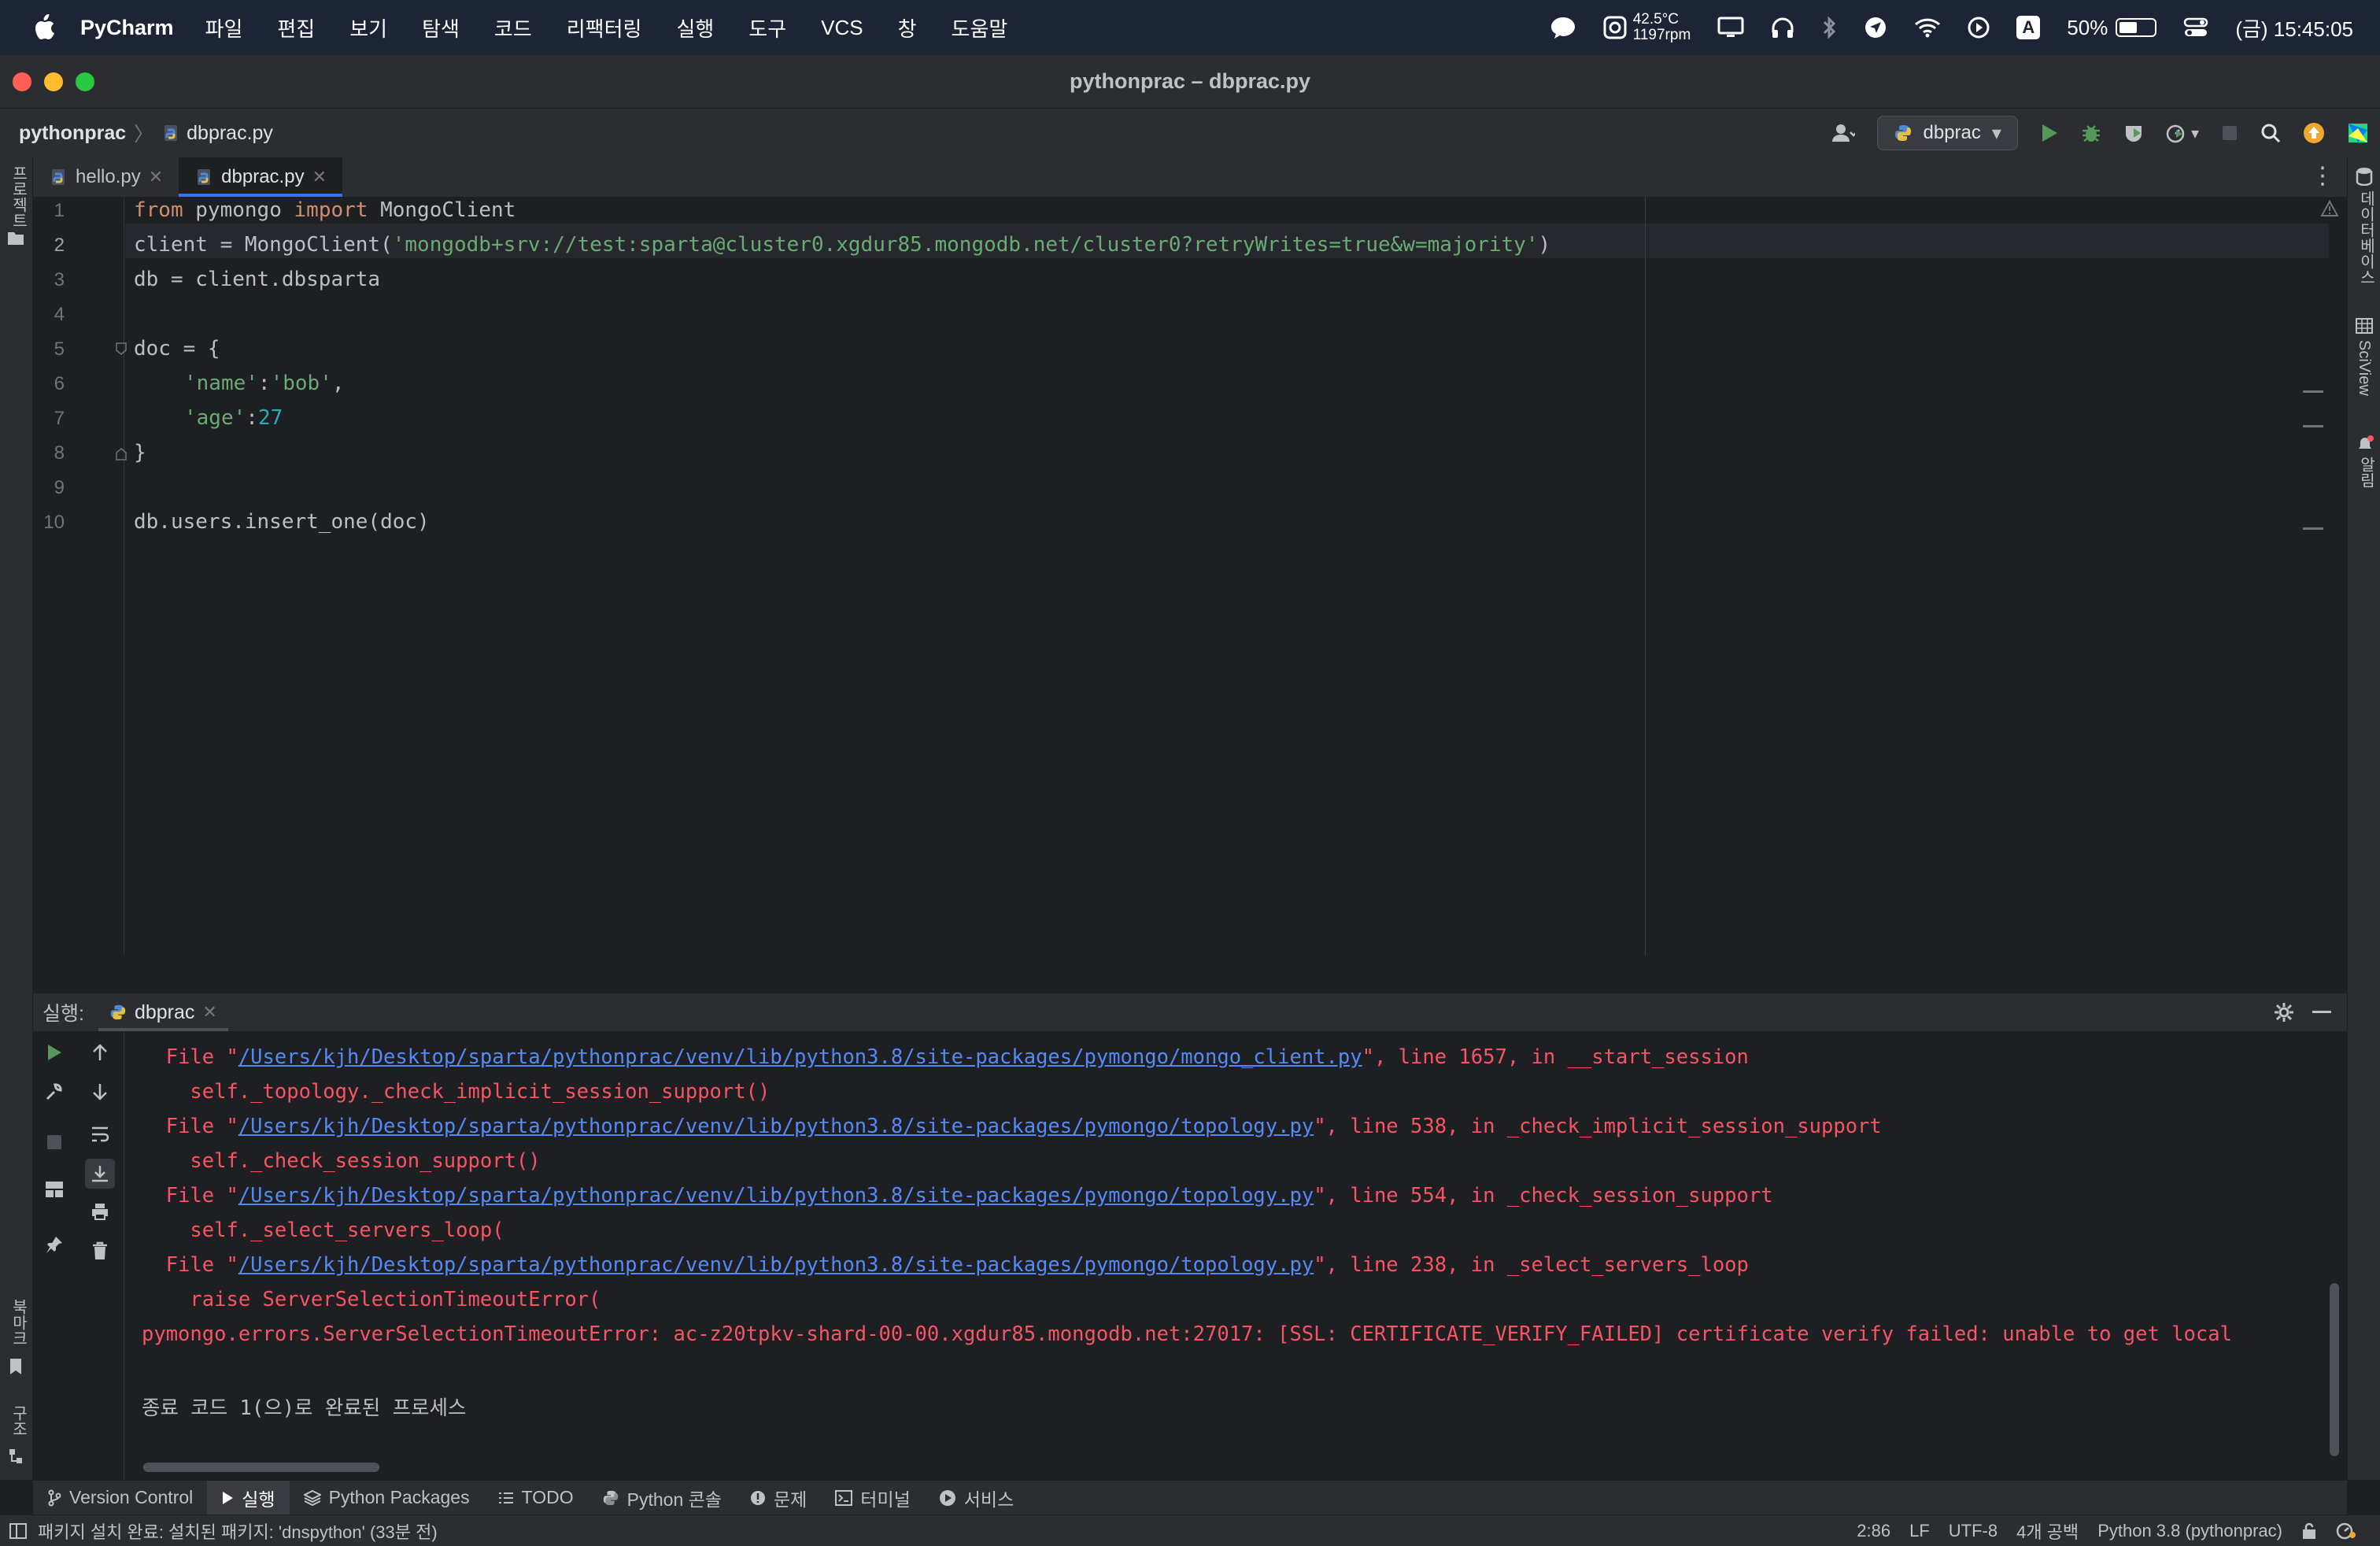 Image resolution: width=2380 pixels, height=1546 pixels. Describe the element at coordinates (230, 133) in the screenshot. I see `breadcrumb-file: dbprac.py` at that location.